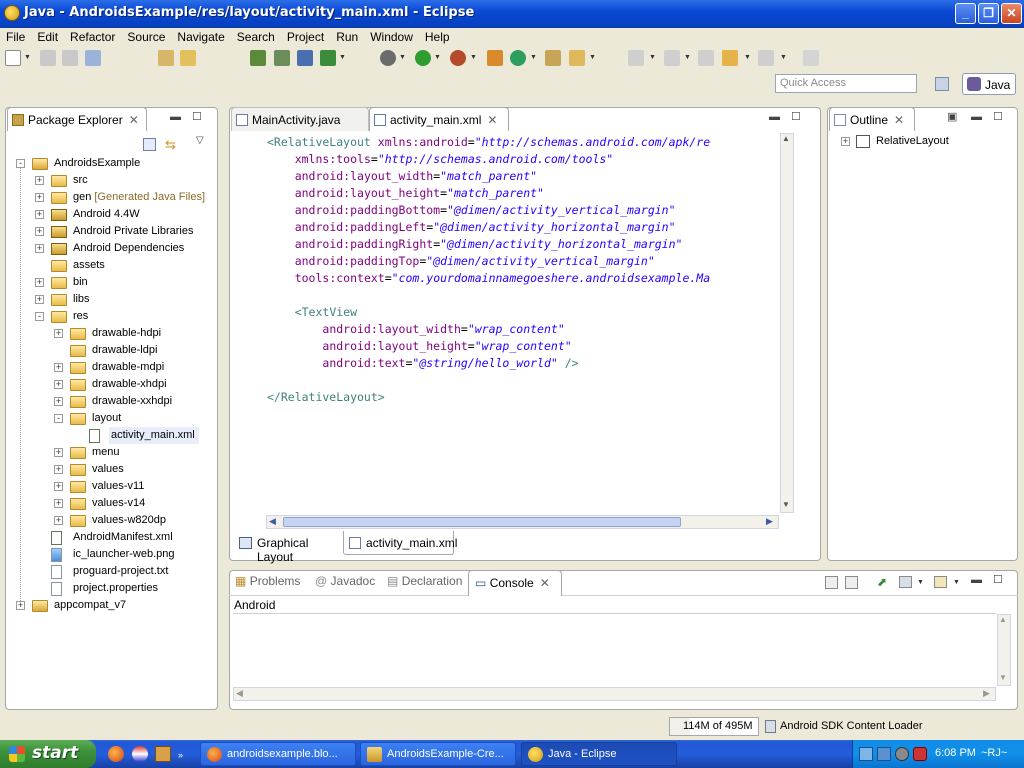 This screenshot has width=1024, height=768. Describe the element at coordinates (114, 384) in the screenshot. I see `tree-item: + drawable-xhdpi` at that location.